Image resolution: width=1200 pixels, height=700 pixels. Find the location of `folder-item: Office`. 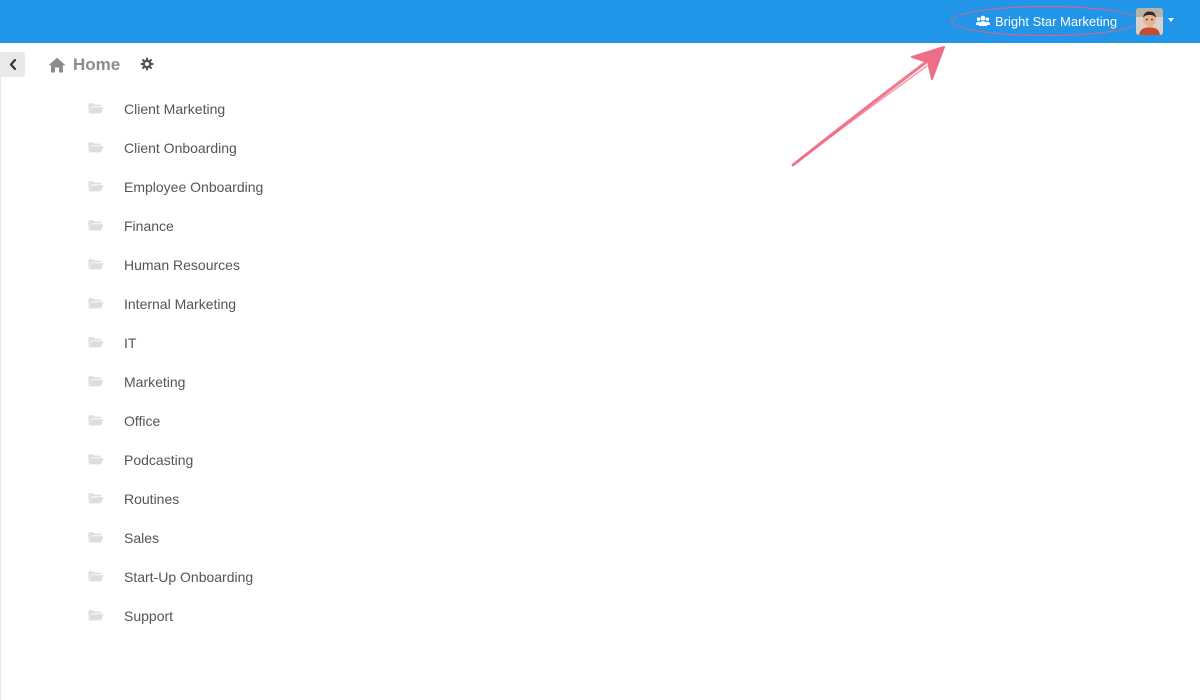

folder-item: Office is located at coordinates (175, 431).